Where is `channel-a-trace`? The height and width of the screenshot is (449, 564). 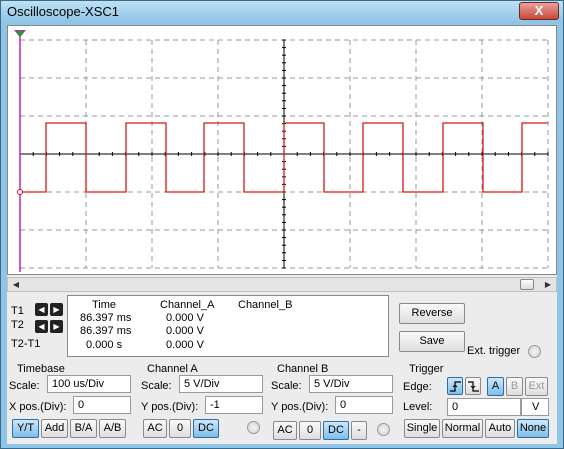 channel-a-trace is located at coordinates (284, 157).